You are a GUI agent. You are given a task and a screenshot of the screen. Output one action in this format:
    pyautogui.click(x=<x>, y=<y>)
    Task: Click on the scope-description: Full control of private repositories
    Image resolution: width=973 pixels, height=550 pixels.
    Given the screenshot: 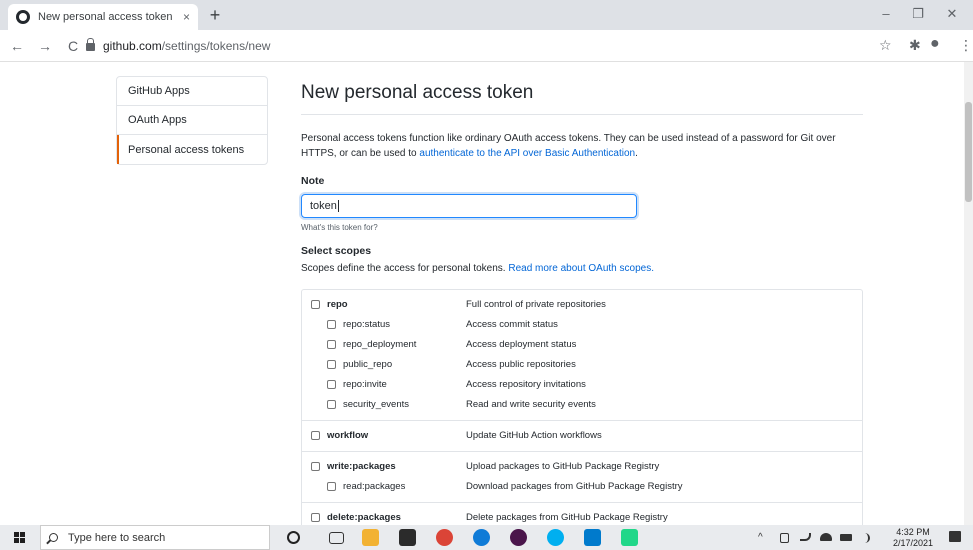 What is the action you would take?
    pyautogui.click(x=536, y=304)
    